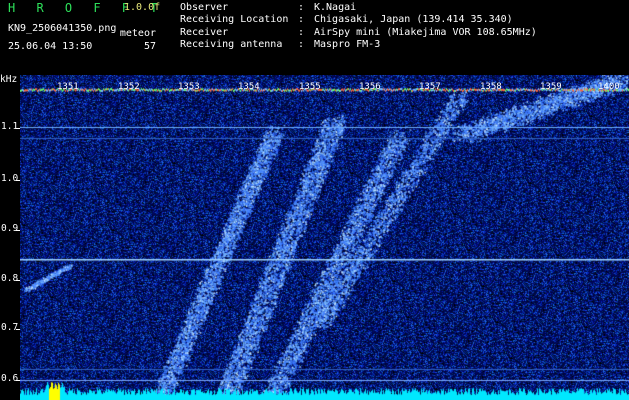  Describe the element at coordinates (10, 327) in the screenshot. I see `y-tick-label: 0.7` at that location.